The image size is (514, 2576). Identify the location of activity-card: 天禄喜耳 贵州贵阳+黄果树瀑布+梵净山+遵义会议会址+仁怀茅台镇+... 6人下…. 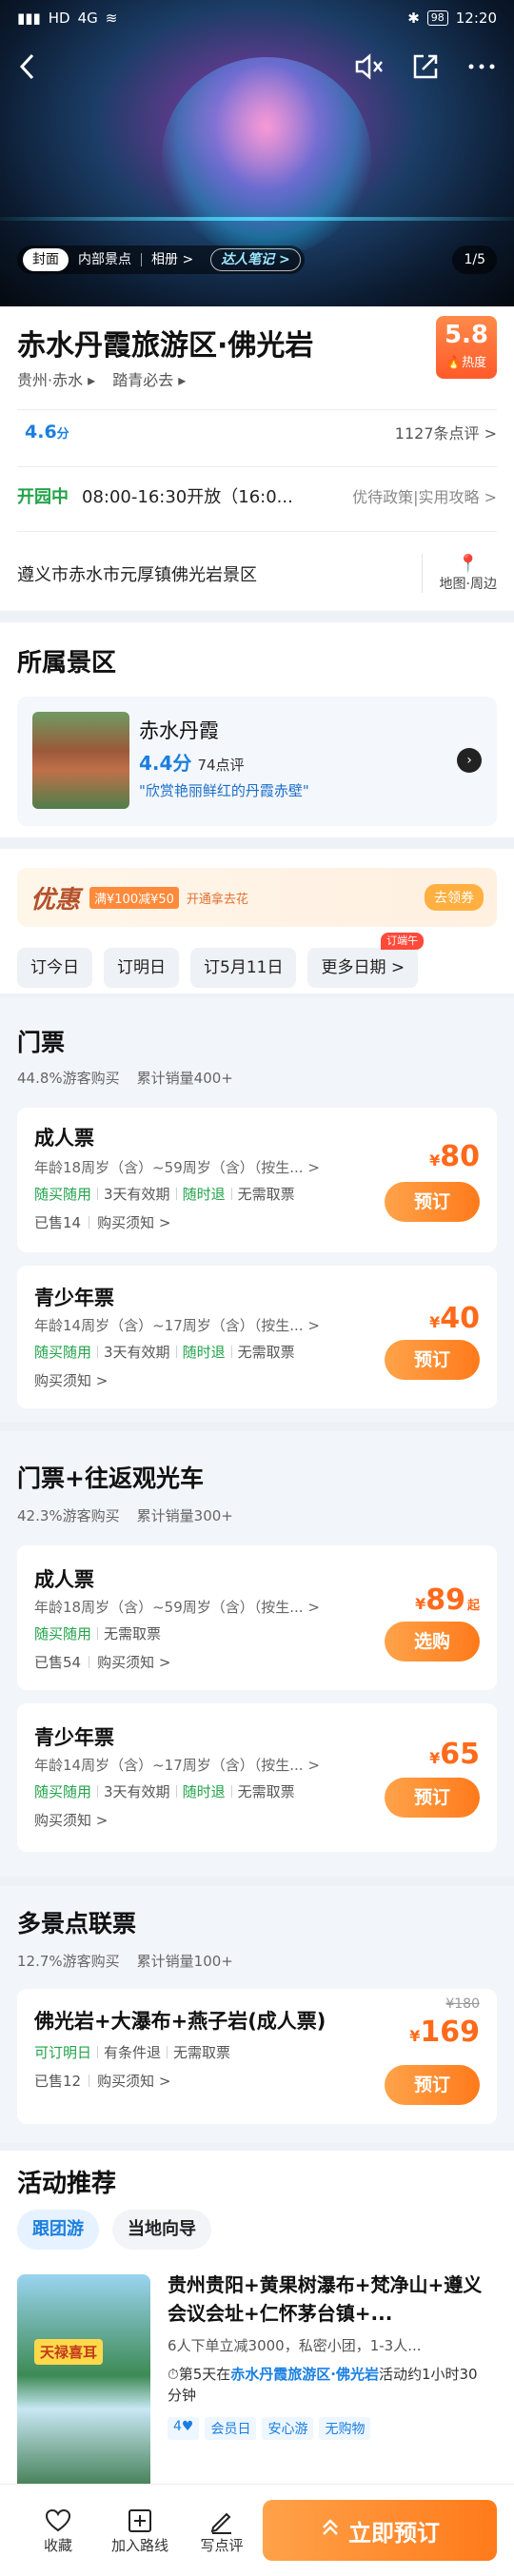
(257, 2385).